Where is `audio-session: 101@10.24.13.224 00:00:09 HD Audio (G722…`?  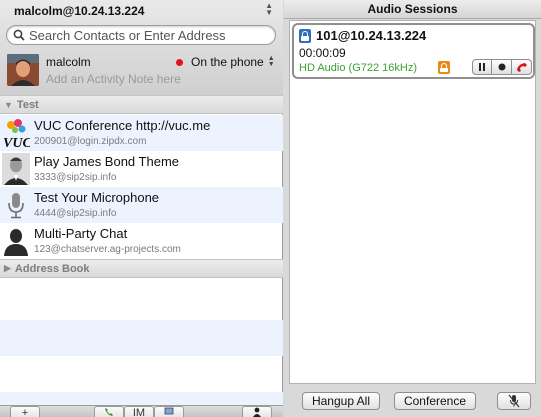 audio-session: 101@10.24.13.224 00:00:09 HD Audio (G722… is located at coordinates (413, 51).